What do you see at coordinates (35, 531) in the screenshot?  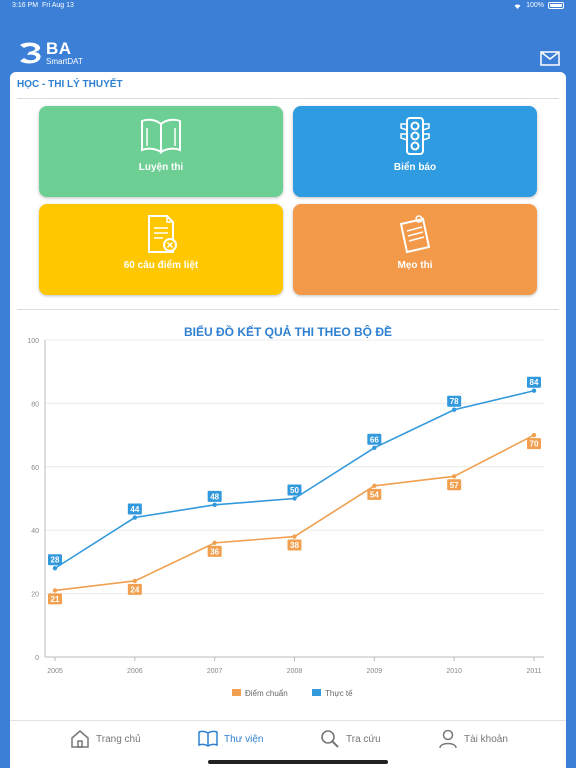 I see `y-tick-label: 40` at bounding box center [35, 531].